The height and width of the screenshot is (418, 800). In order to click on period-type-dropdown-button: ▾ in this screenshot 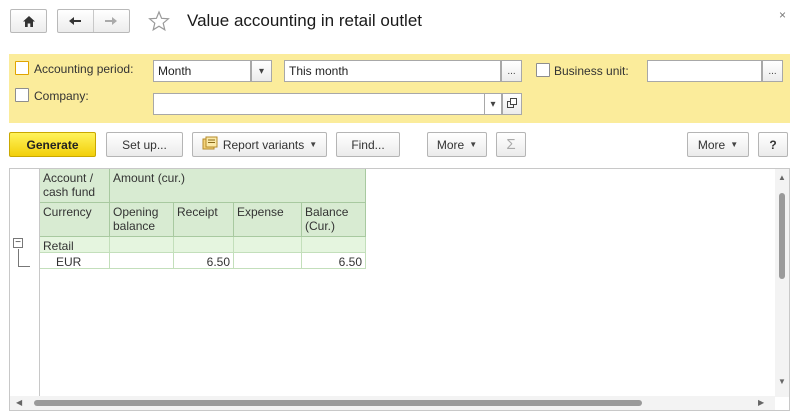, I will do `click(261, 71)`.